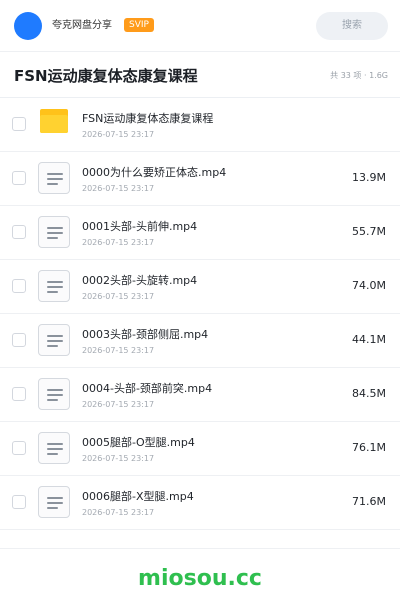 This screenshot has width=400, height=600. What do you see at coordinates (200, 233) in the screenshot?
I see `list-item: 0001头部-头前伸.mp4 2026-07-15 23:17 55.7M` at bounding box center [200, 233].